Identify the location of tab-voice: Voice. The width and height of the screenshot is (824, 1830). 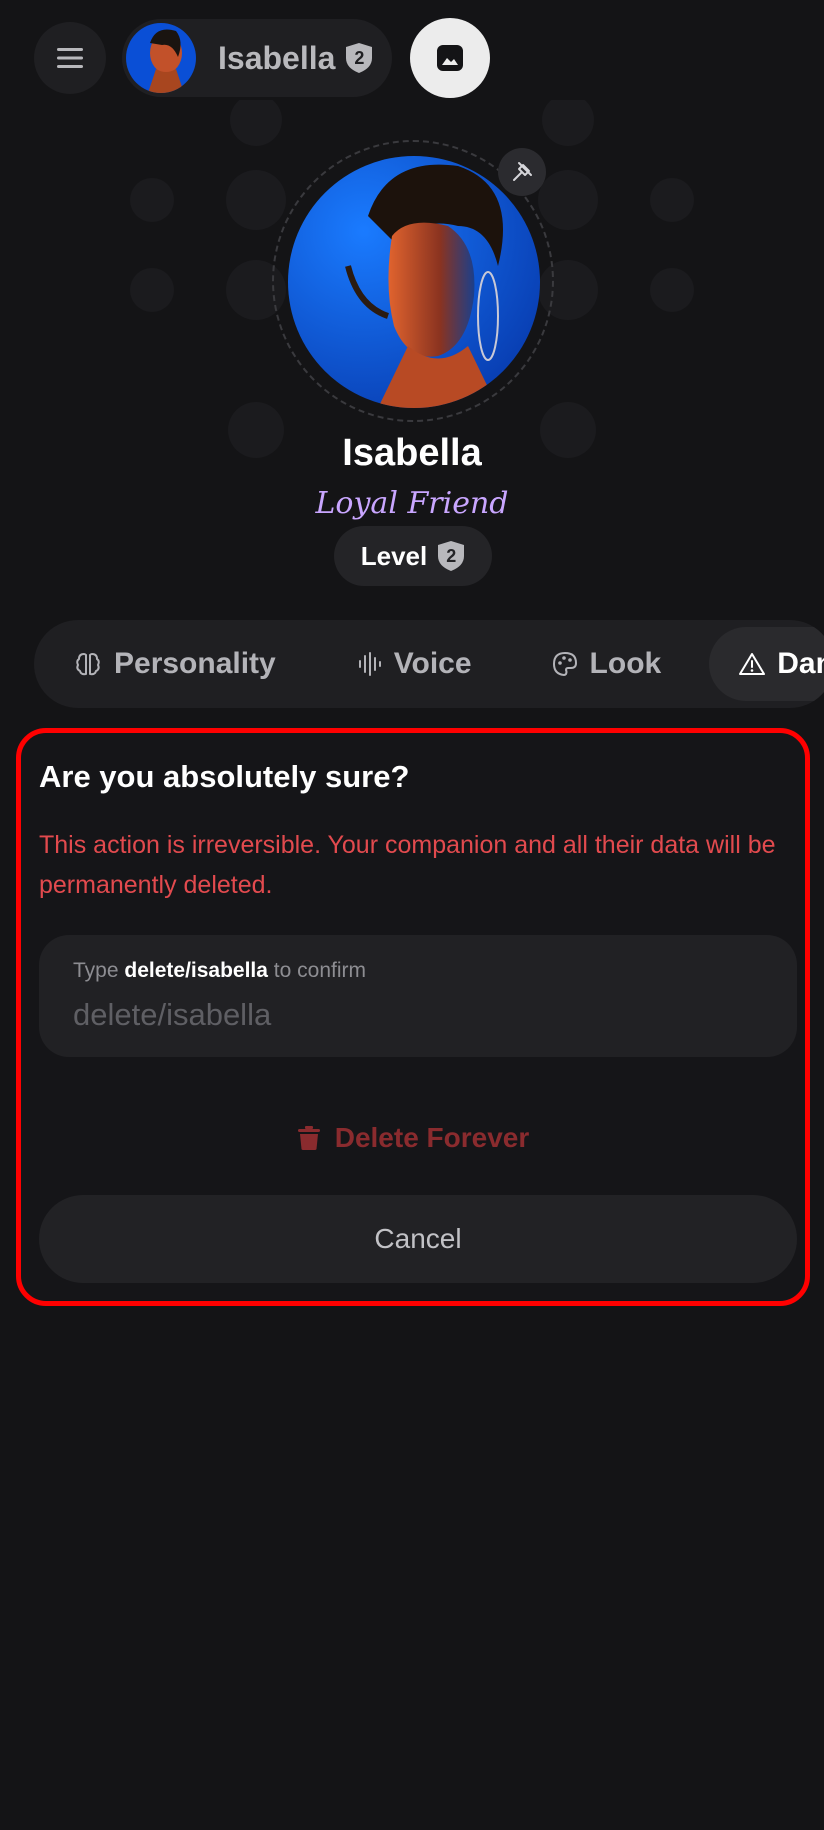
(415, 664).